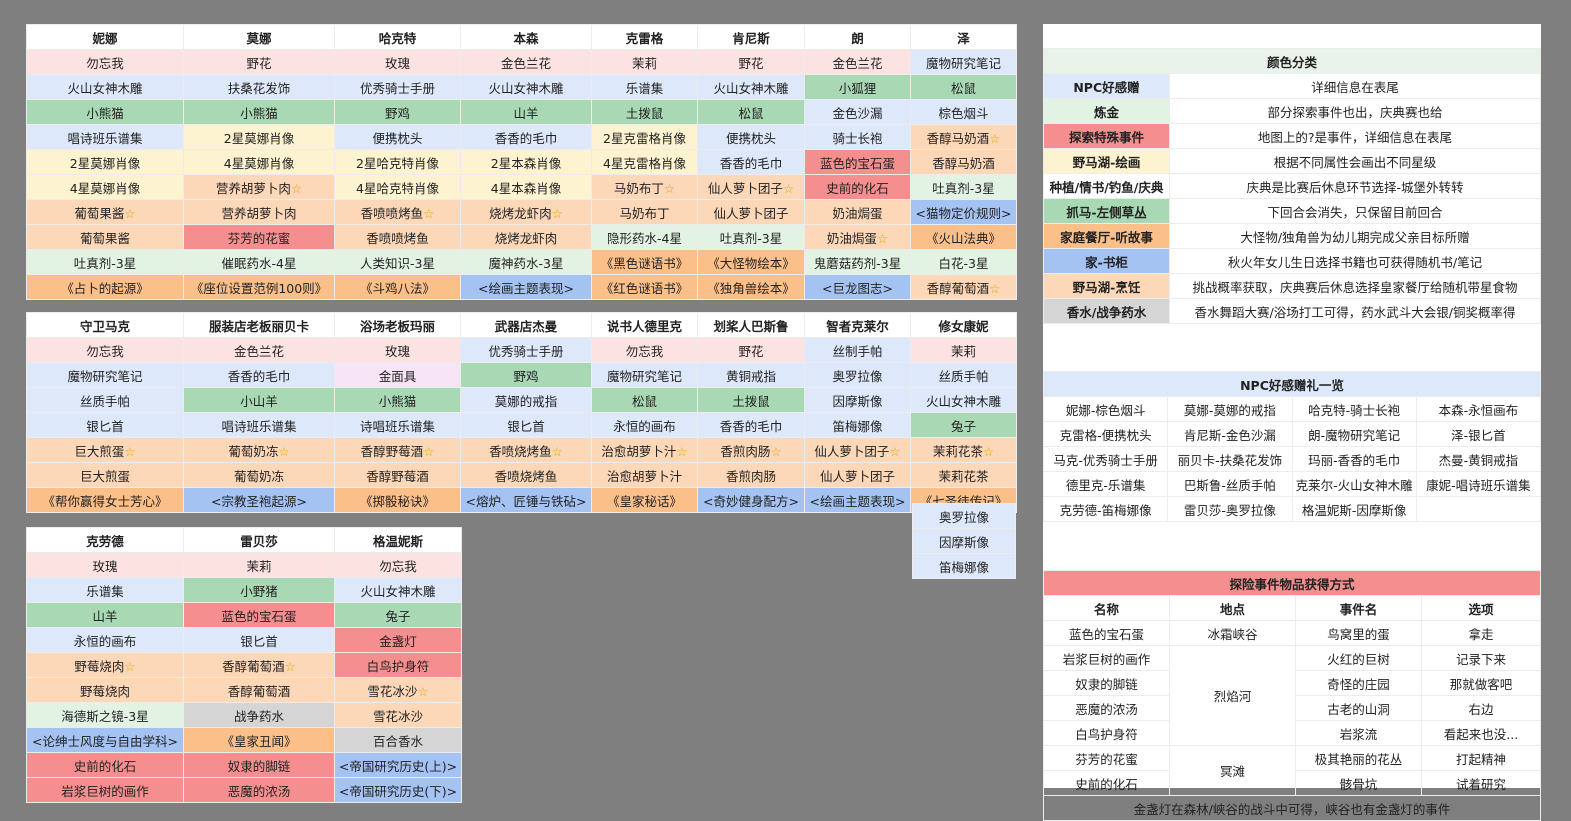  Describe the element at coordinates (1358, 759) in the screenshot. I see `event-name-text: 极其艳丽的花丛` at that location.